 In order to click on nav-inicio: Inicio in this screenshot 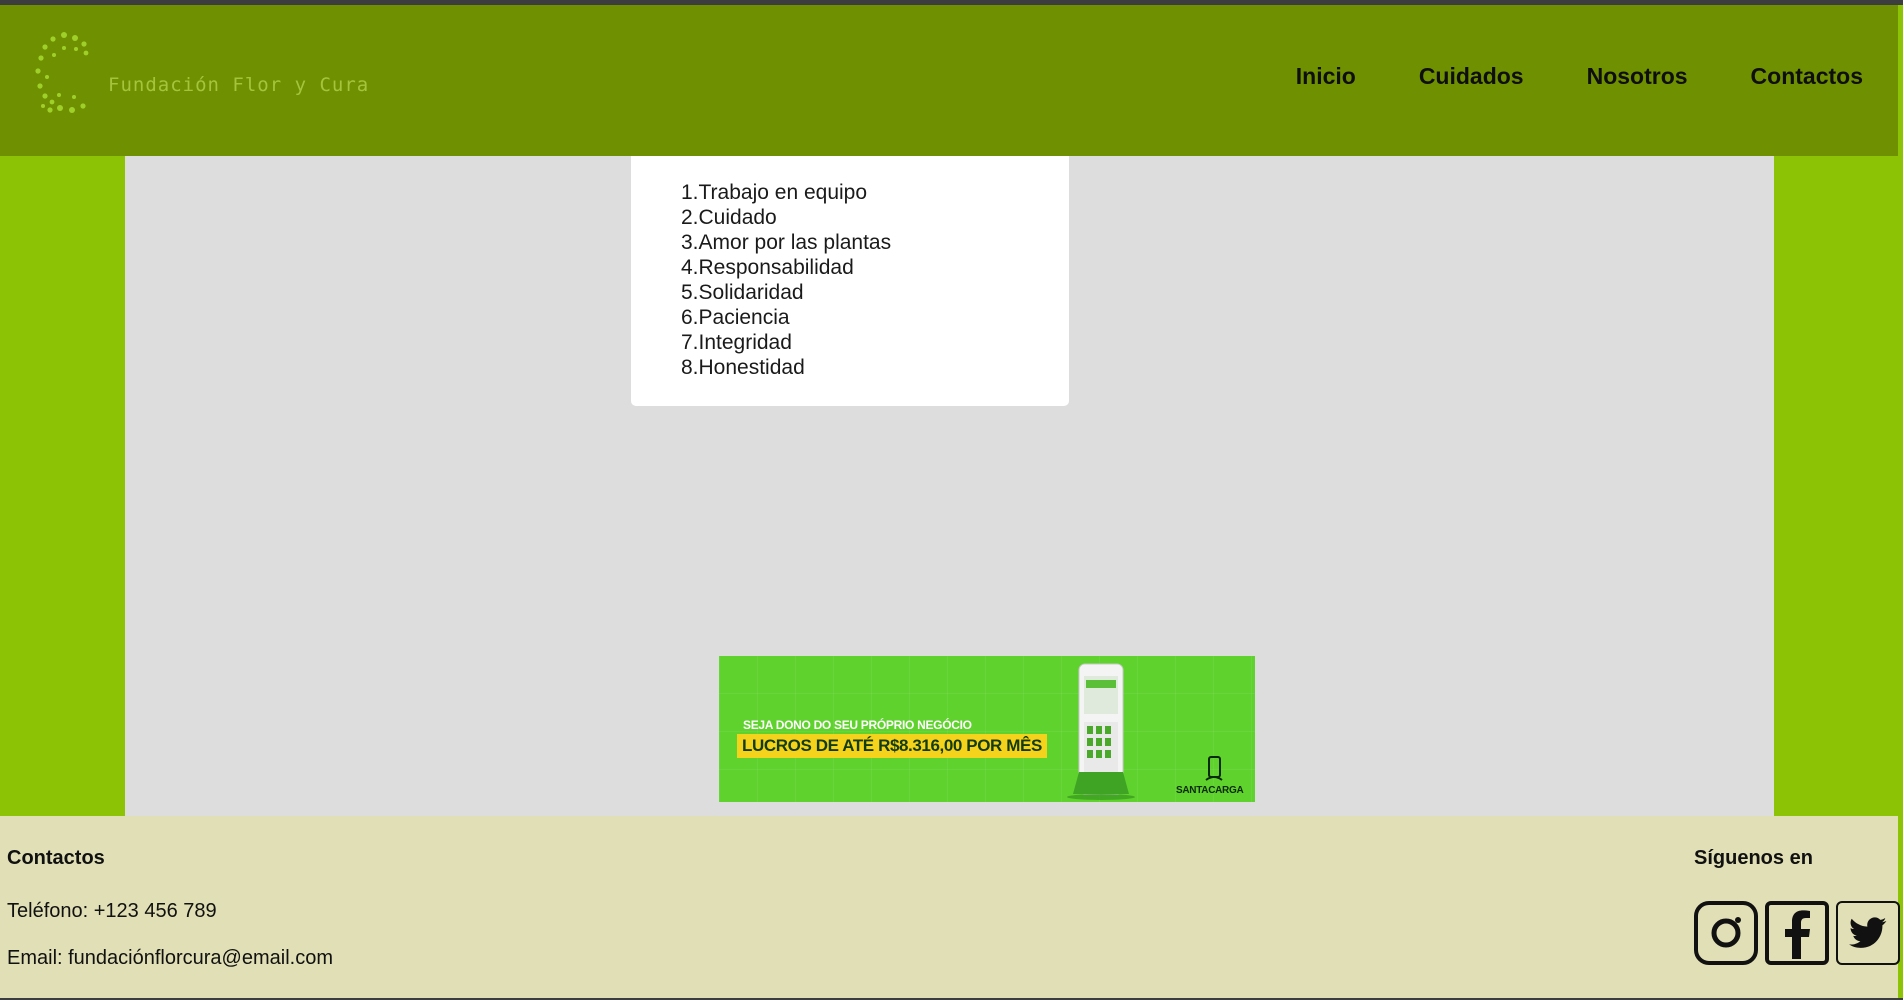, I will do `click(1326, 76)`.